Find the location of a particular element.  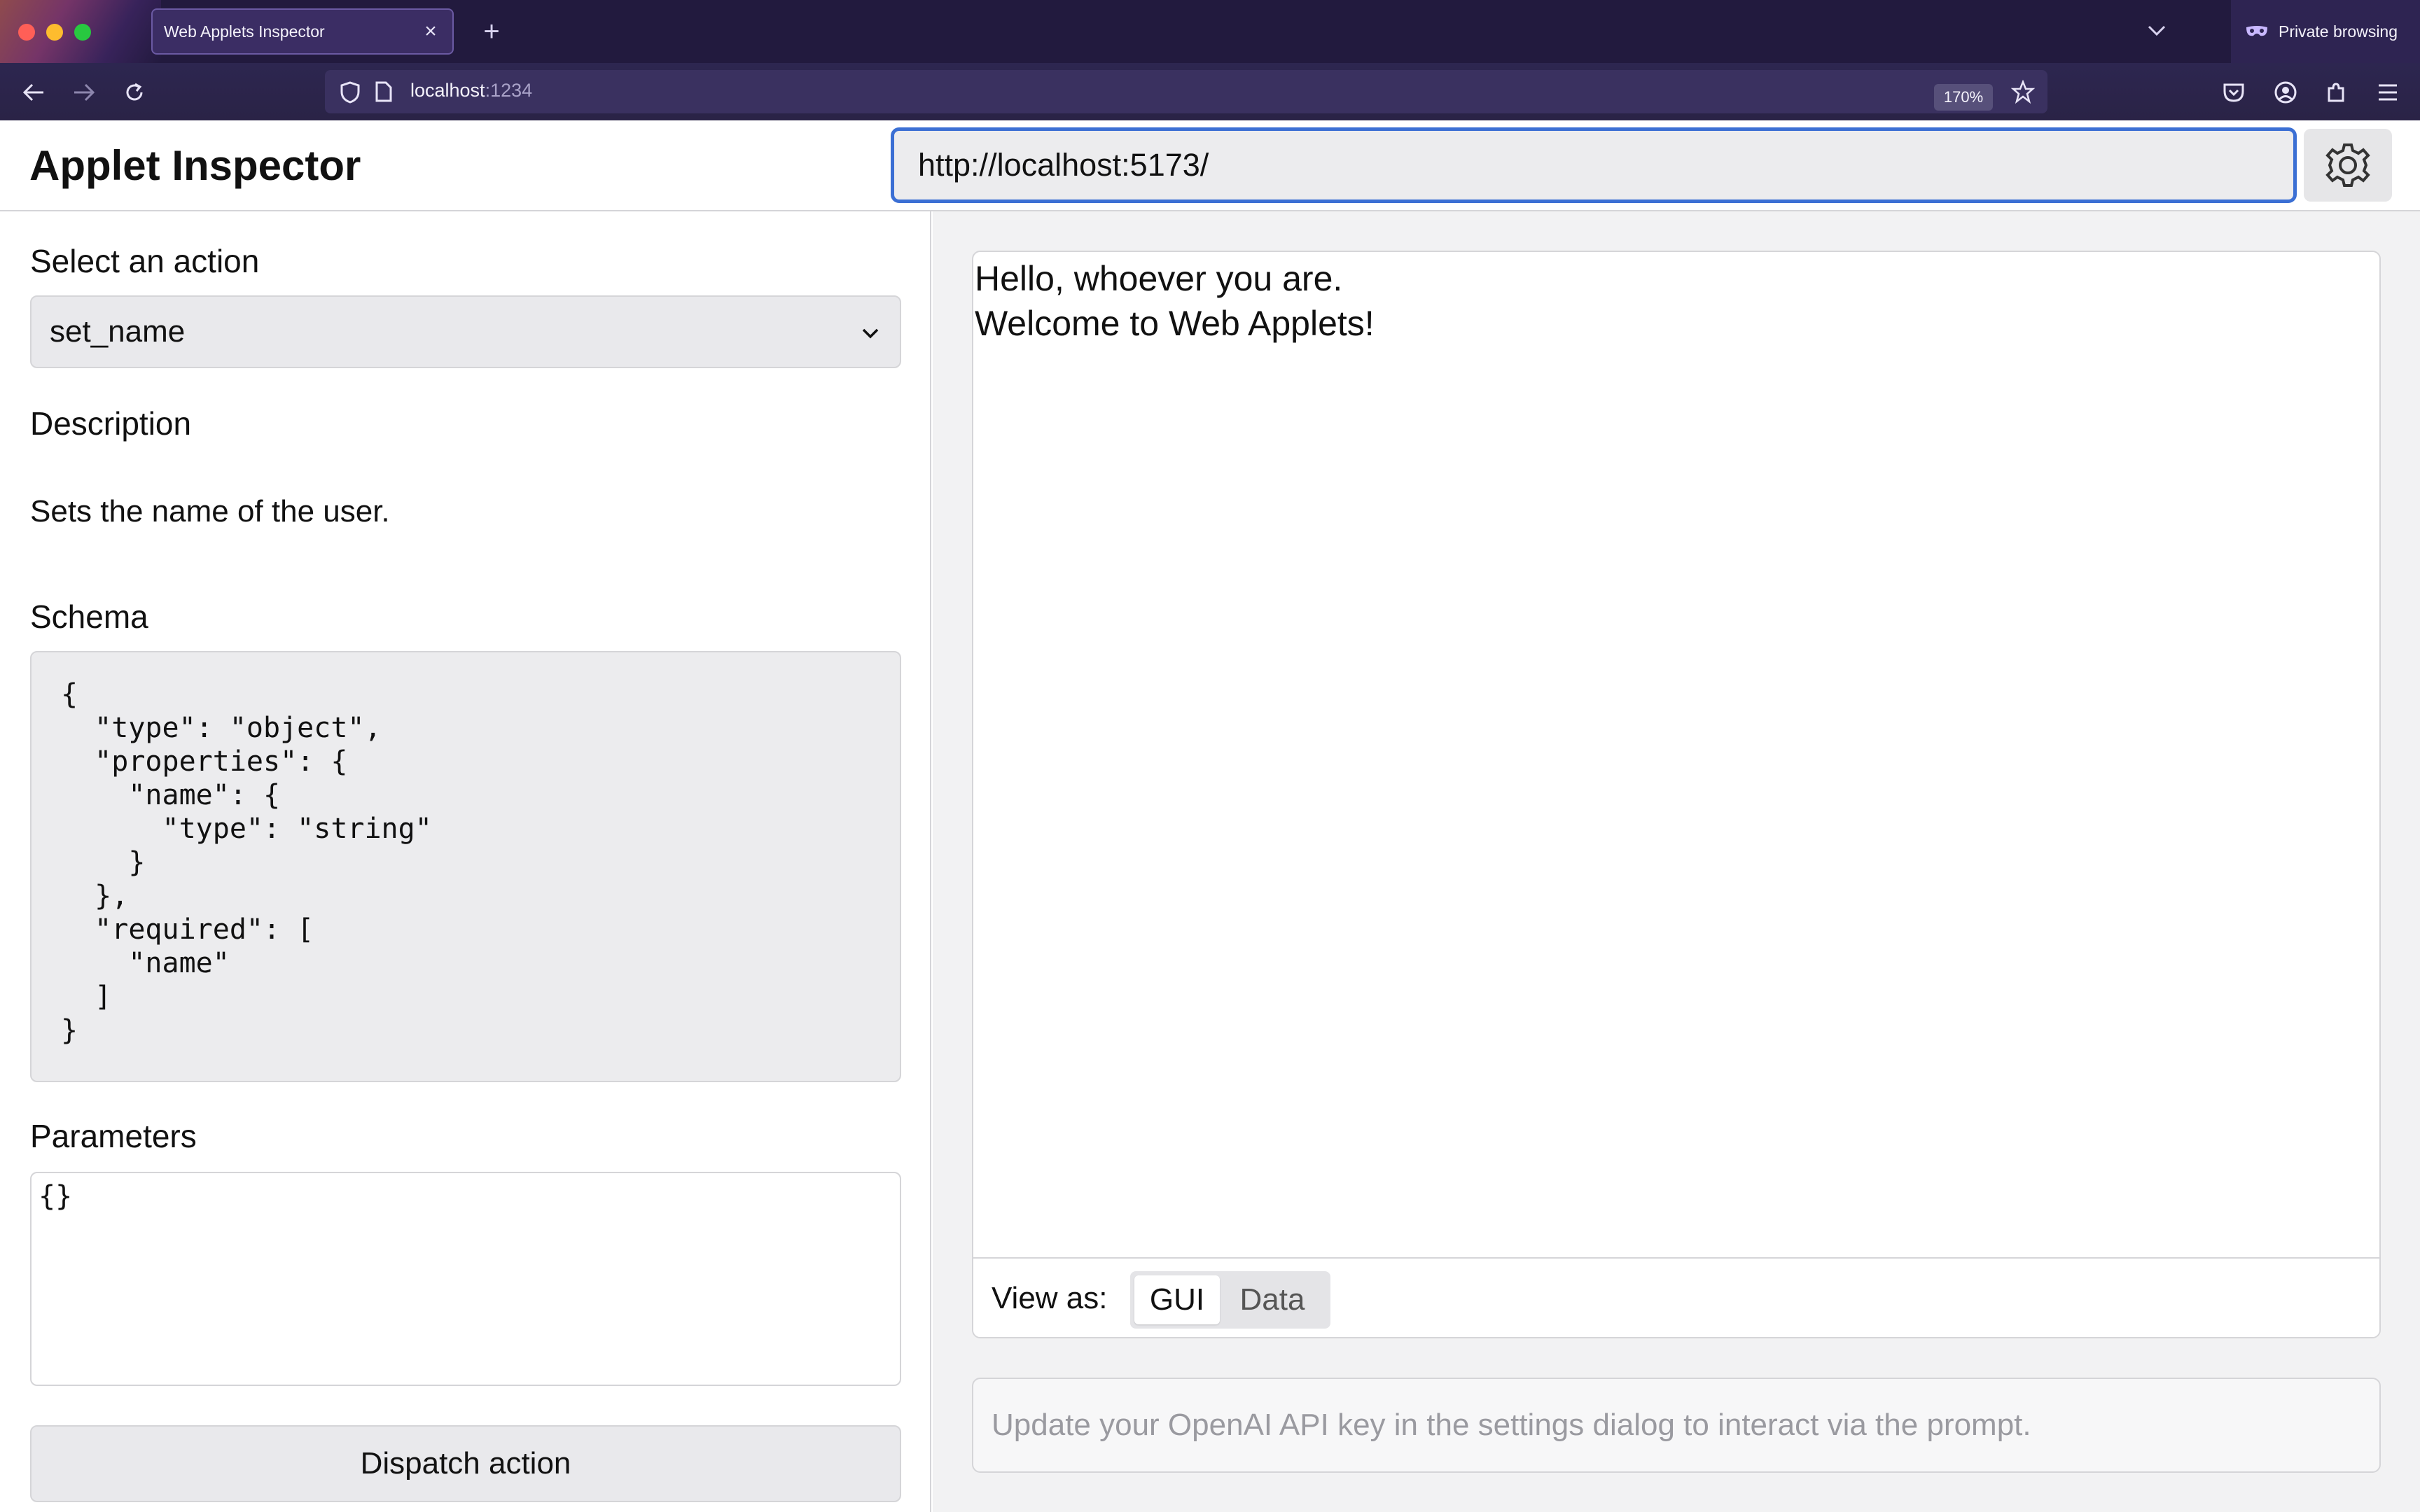

action-select-value: set_name is located at coordinates (118, 331).